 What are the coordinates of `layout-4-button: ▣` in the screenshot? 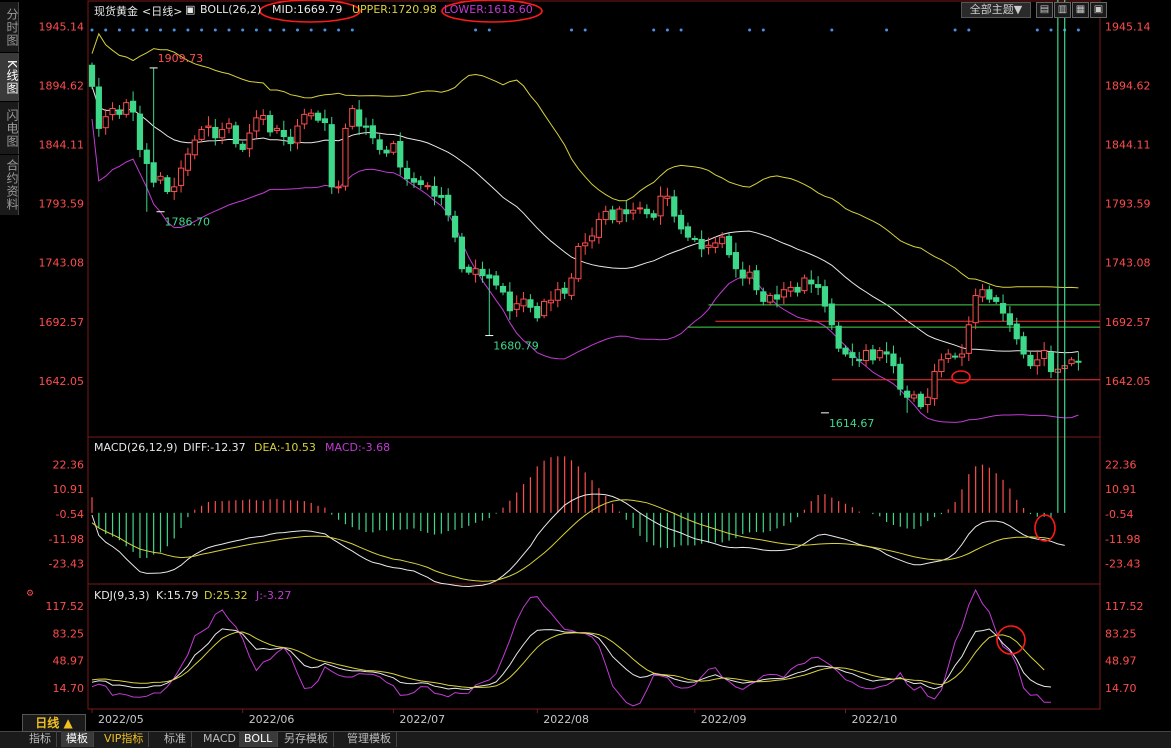 It's located at (1098, 10).